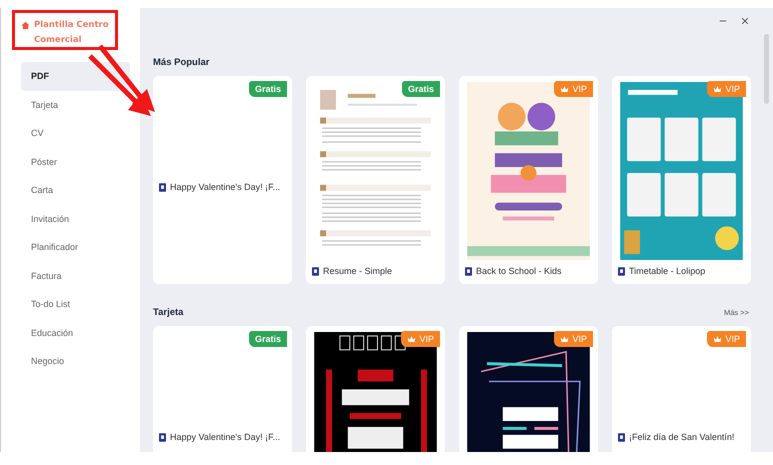 Image resolution: width=773 pixels, height=465 pixels. Describe the element at coordinates (181, 62) in the screenshot. I see `section-title: Más Popular` at that location.